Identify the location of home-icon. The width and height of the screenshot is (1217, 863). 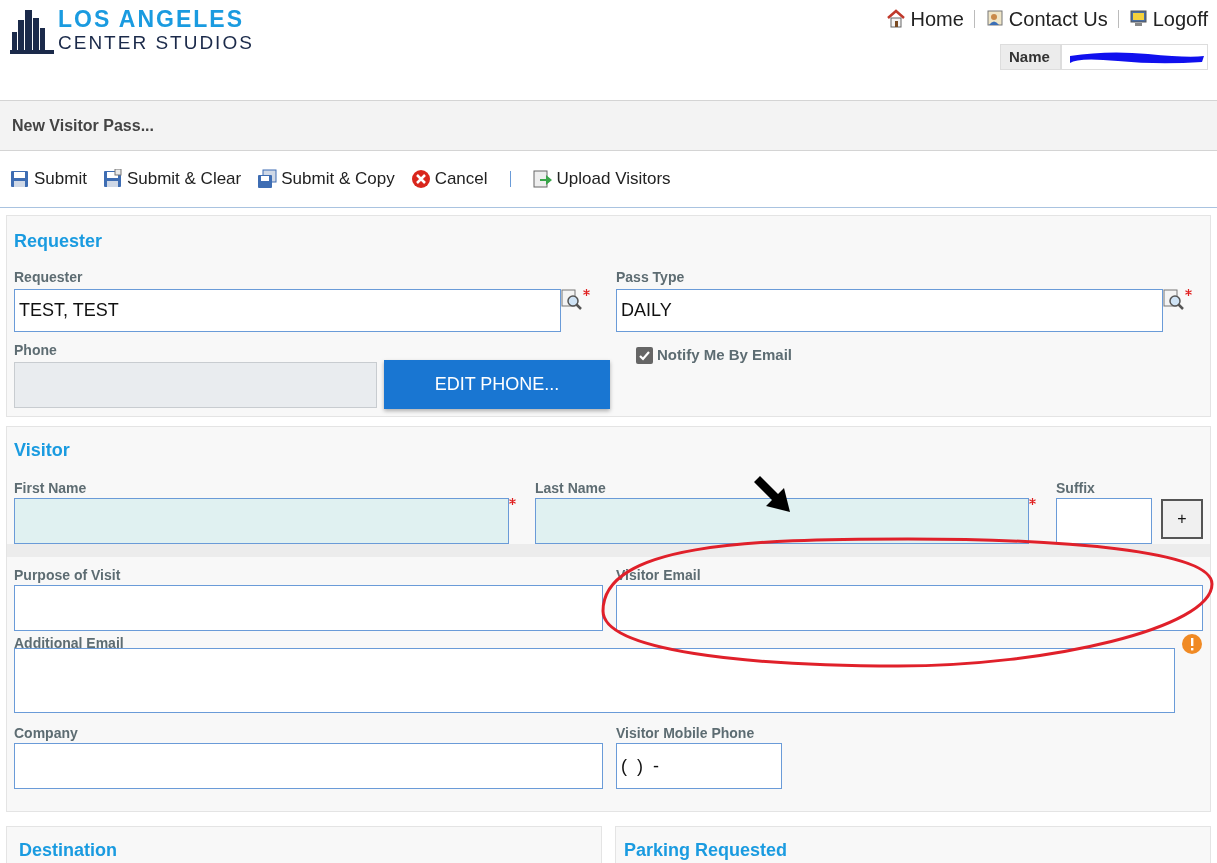
(896, 19).